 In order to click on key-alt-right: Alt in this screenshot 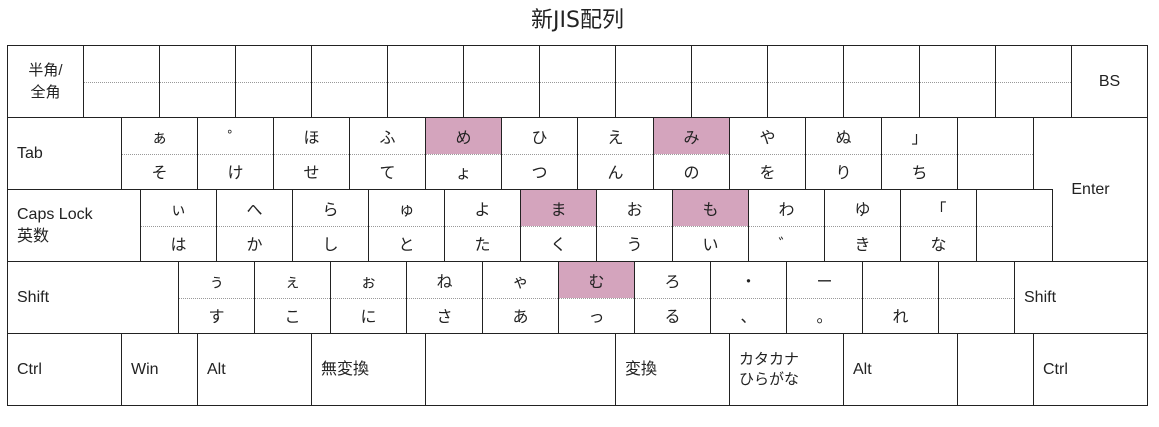, I will do `click(900, 369)`.